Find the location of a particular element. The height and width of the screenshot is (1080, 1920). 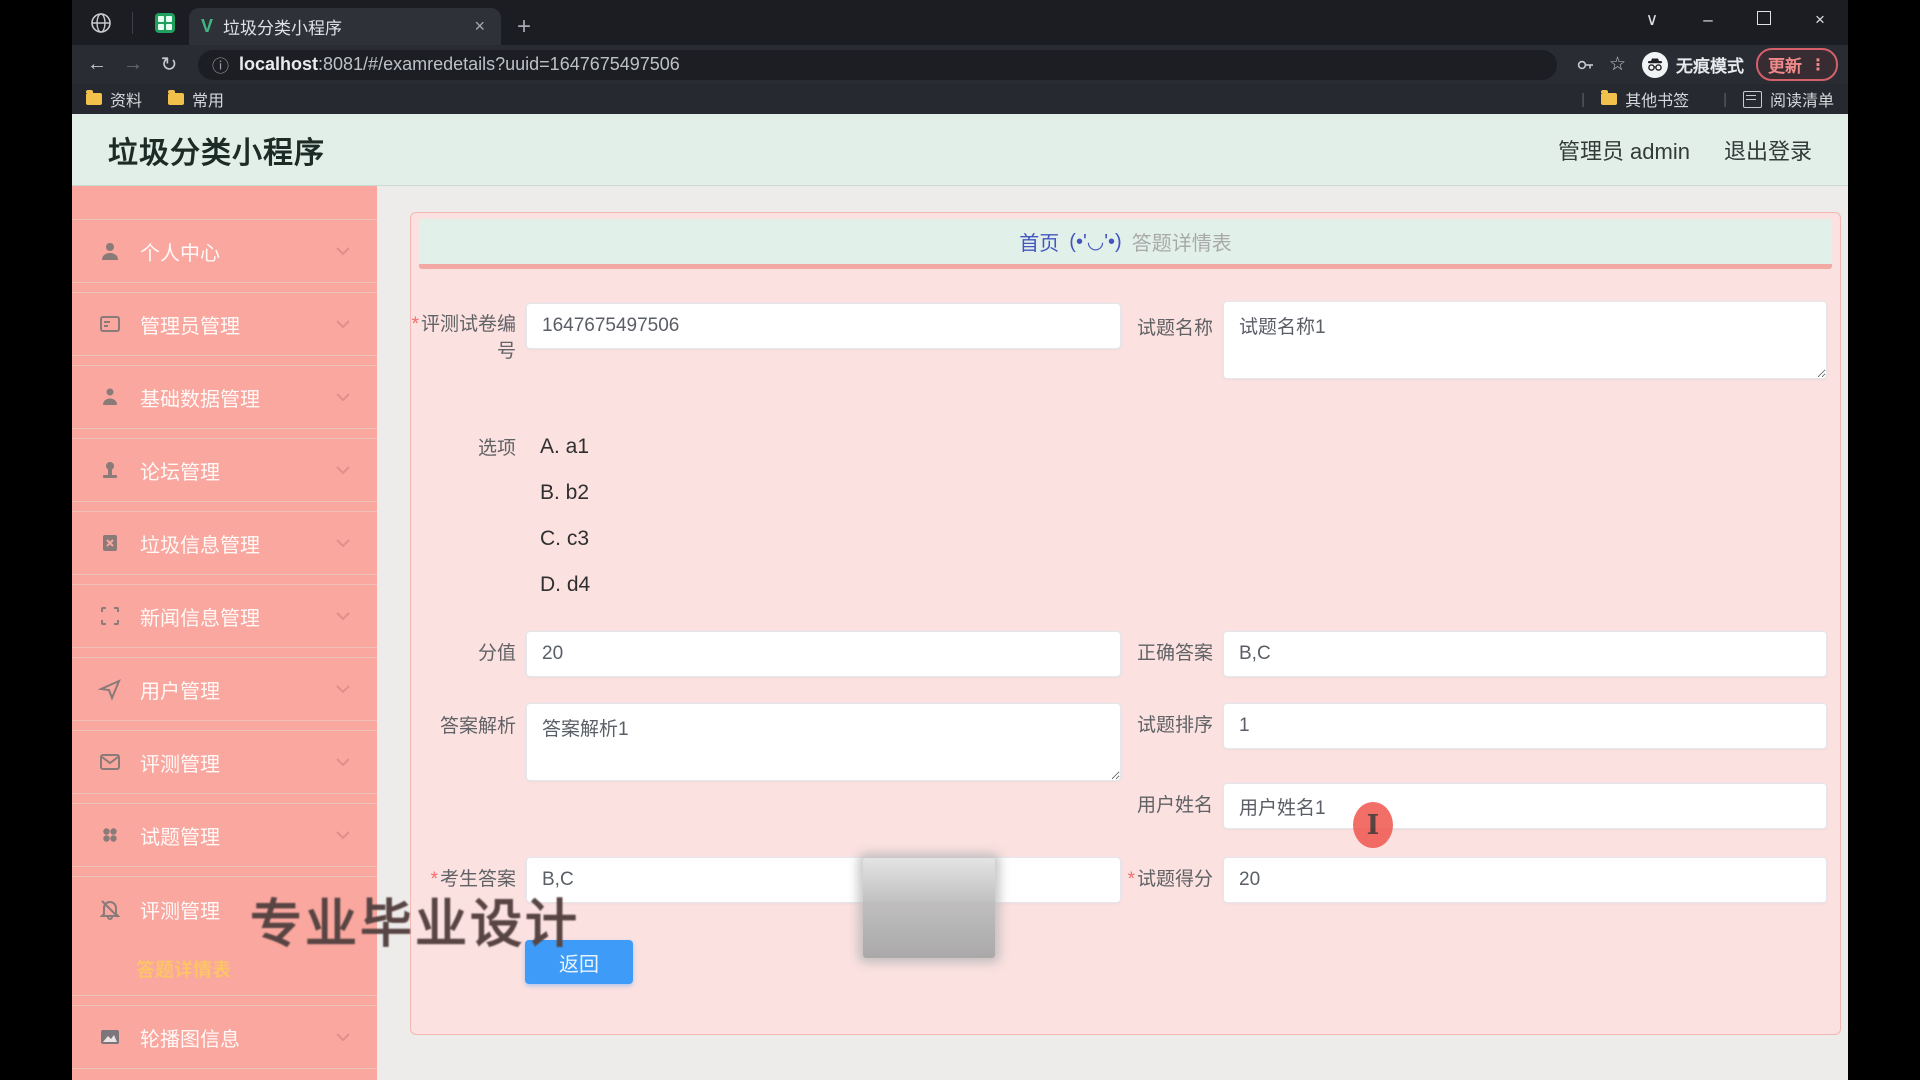

sidebar-item-carousel-info: 轮播图信息 is located at coordinates (224, 1037).